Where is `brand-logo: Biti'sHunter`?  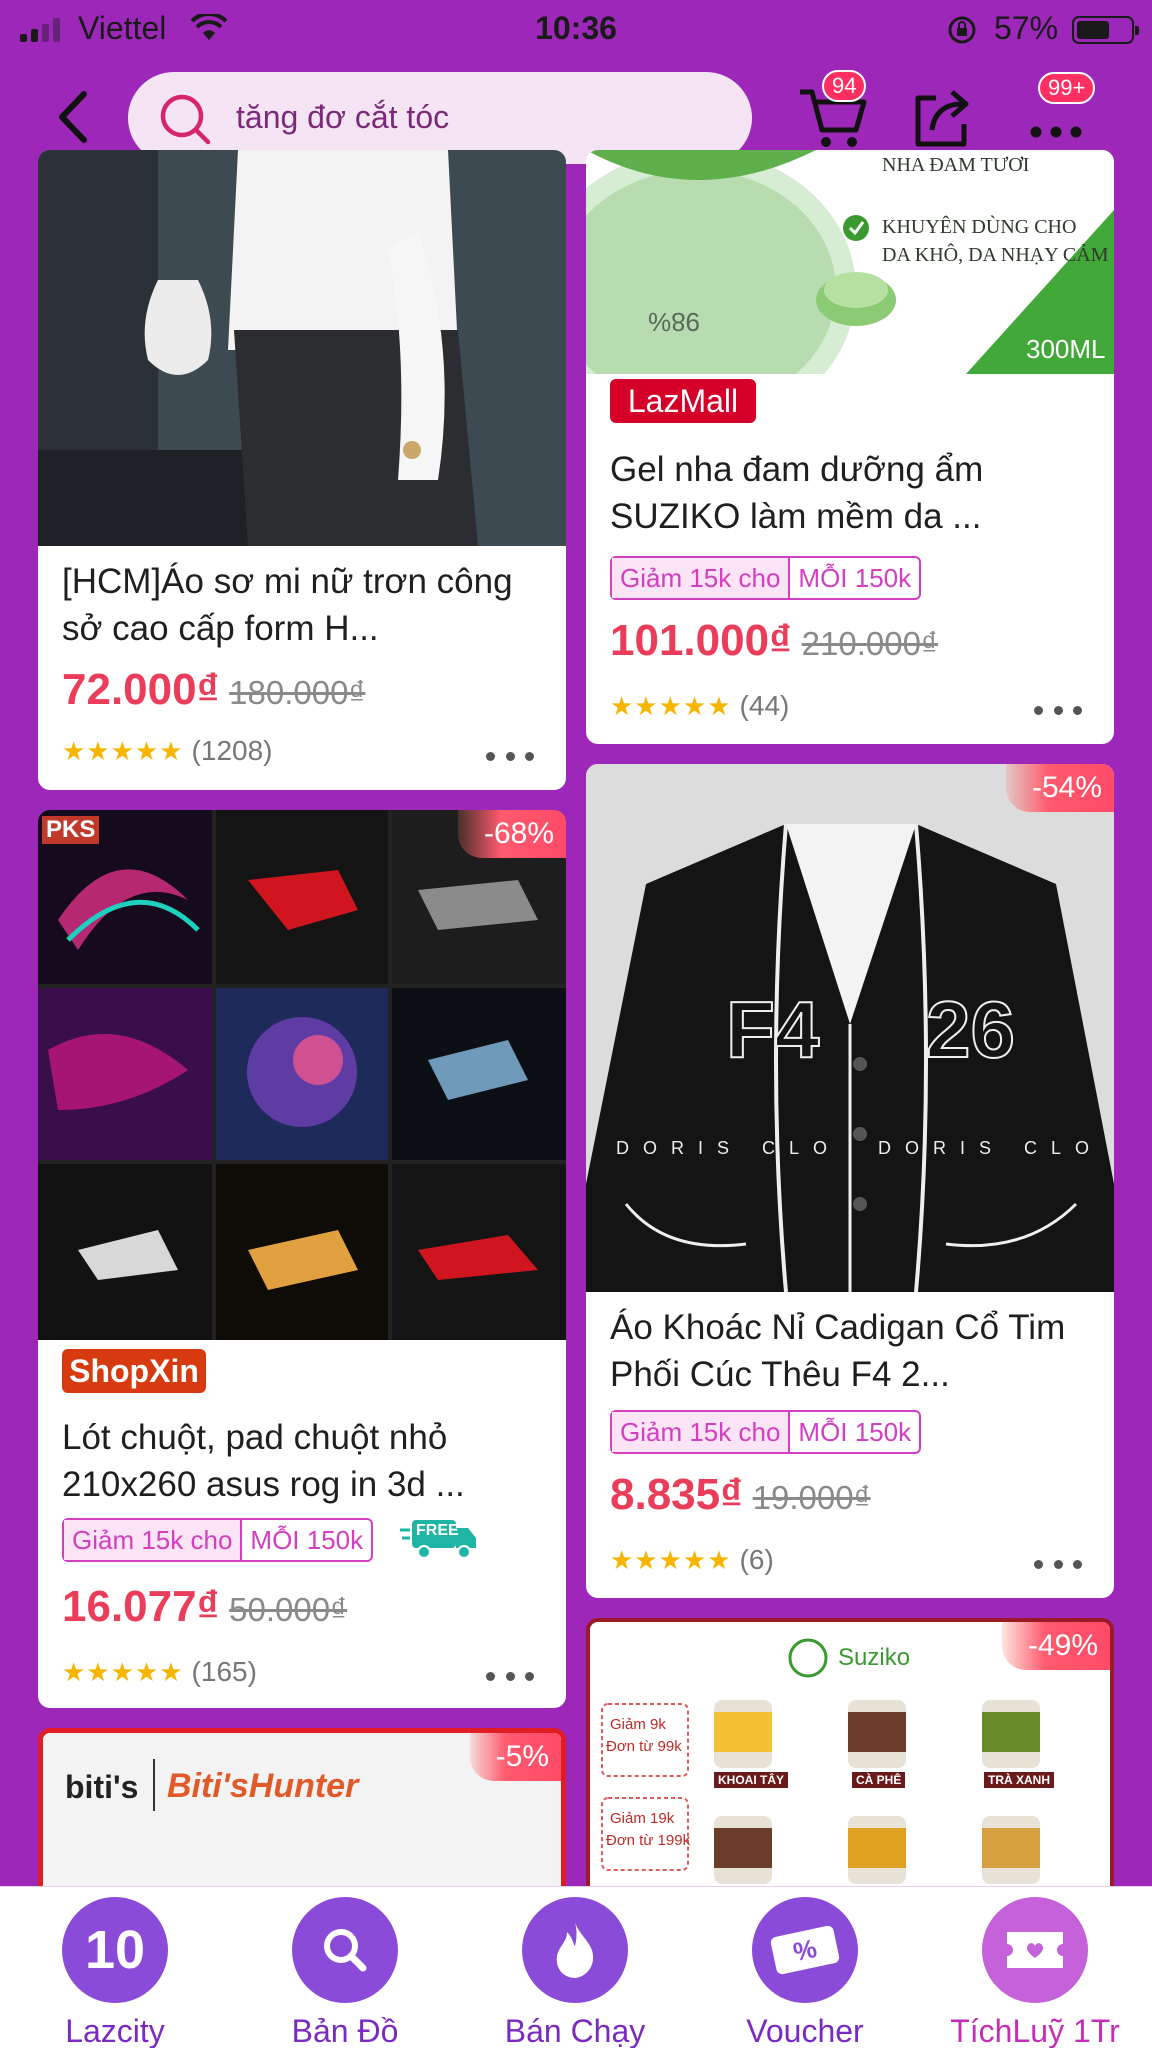 brand-logo: Biti'sHunter is located at coordinates (263, 1786).